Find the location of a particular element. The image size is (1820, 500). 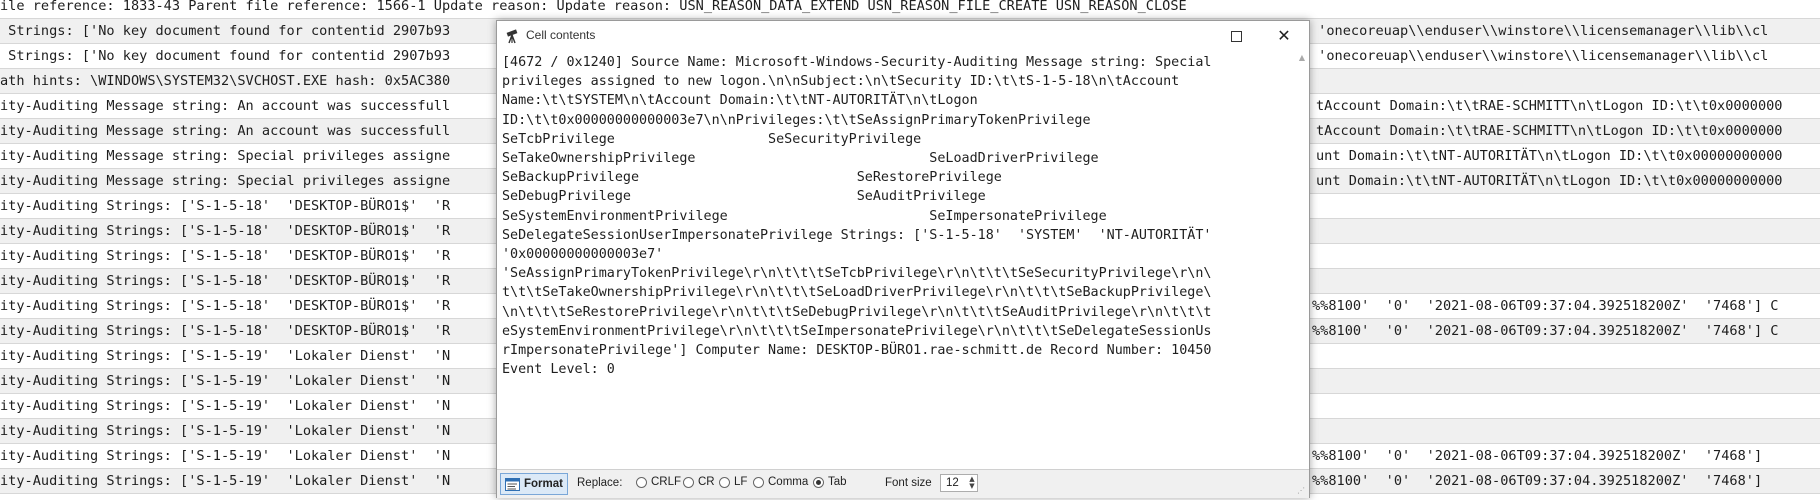

replace-crlf-radio: CRLF is located at coordinates (658, 482).